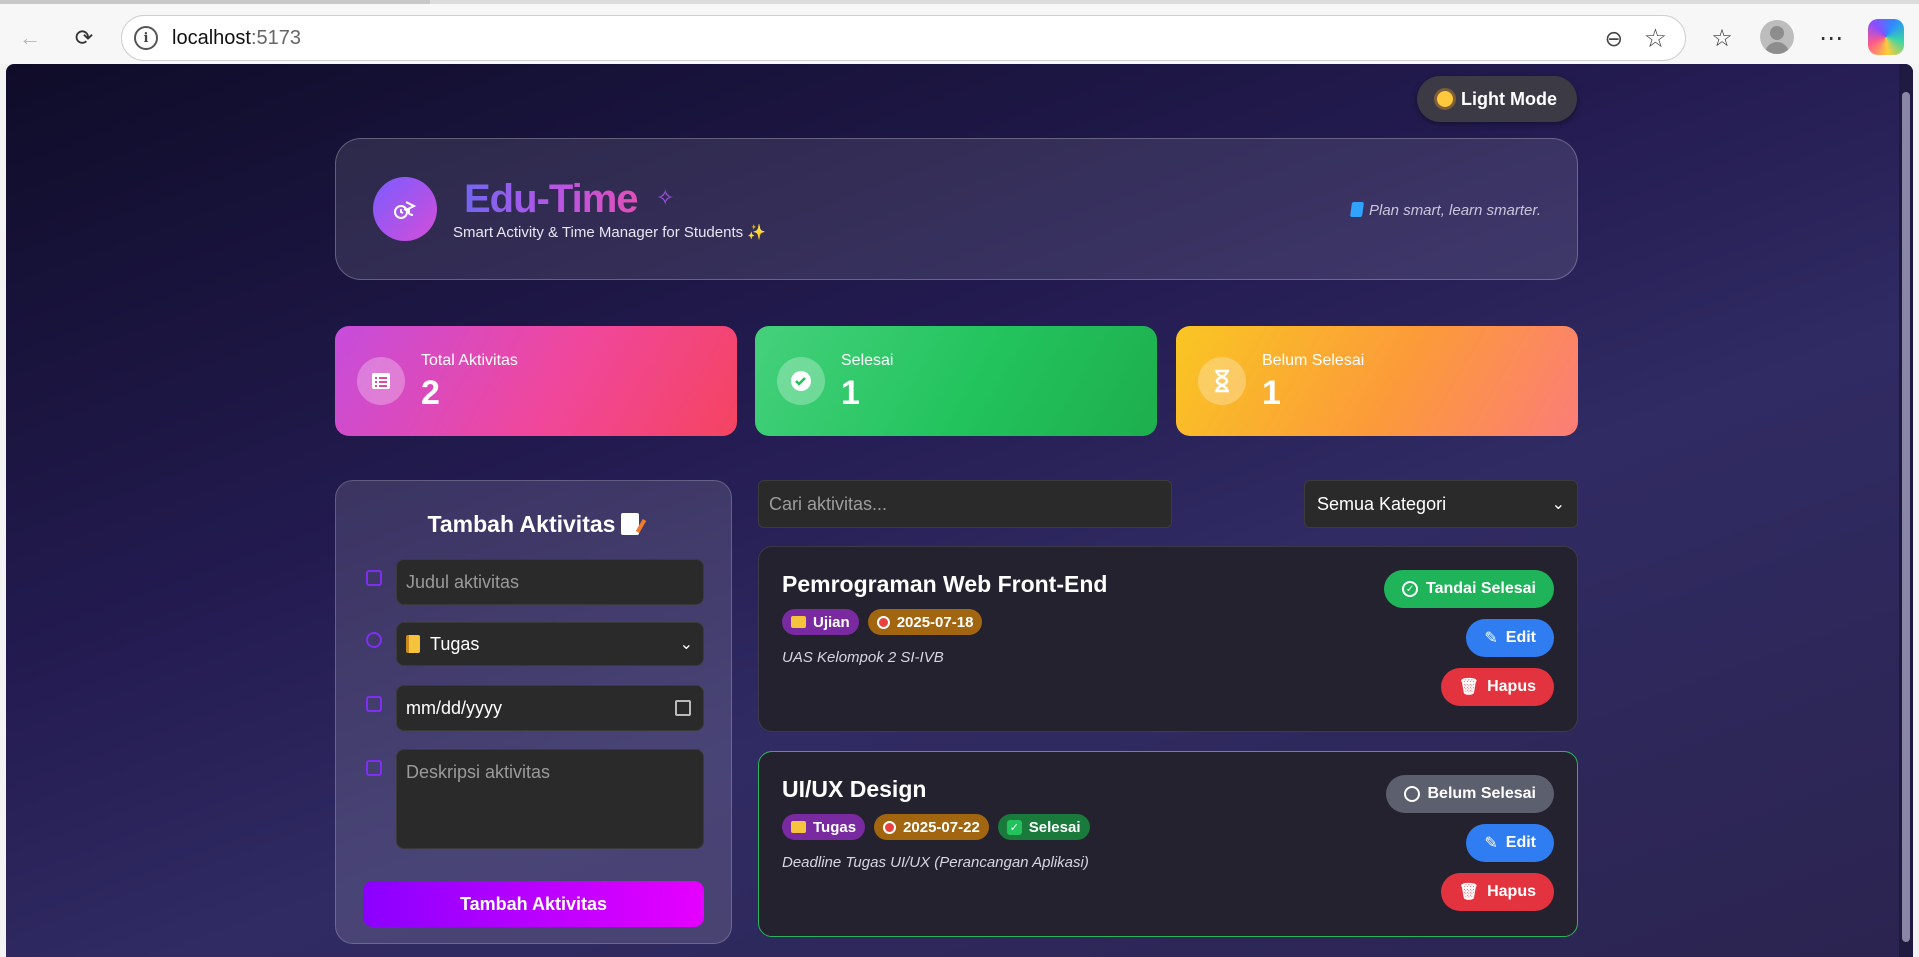 This screenshot has height=957, width=1919. Describe the element at coordinates (824, 827) in the screenshot. I see `category-badge: Tugas` at that location.